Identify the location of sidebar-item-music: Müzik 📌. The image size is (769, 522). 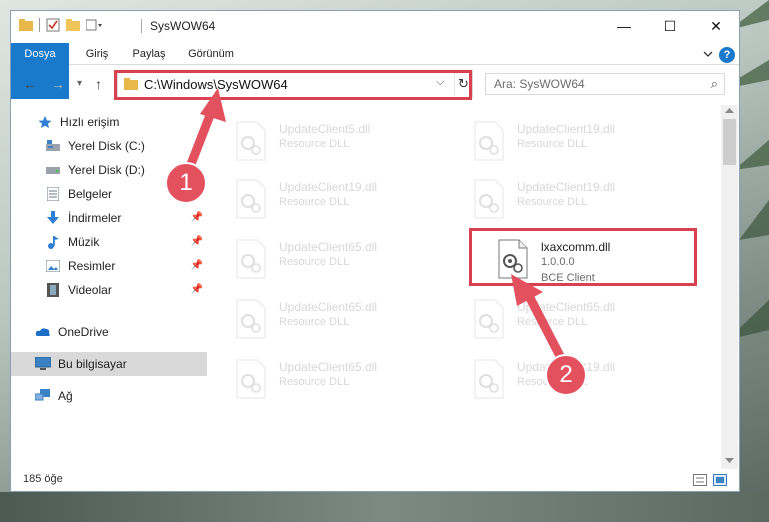
(109, 242).